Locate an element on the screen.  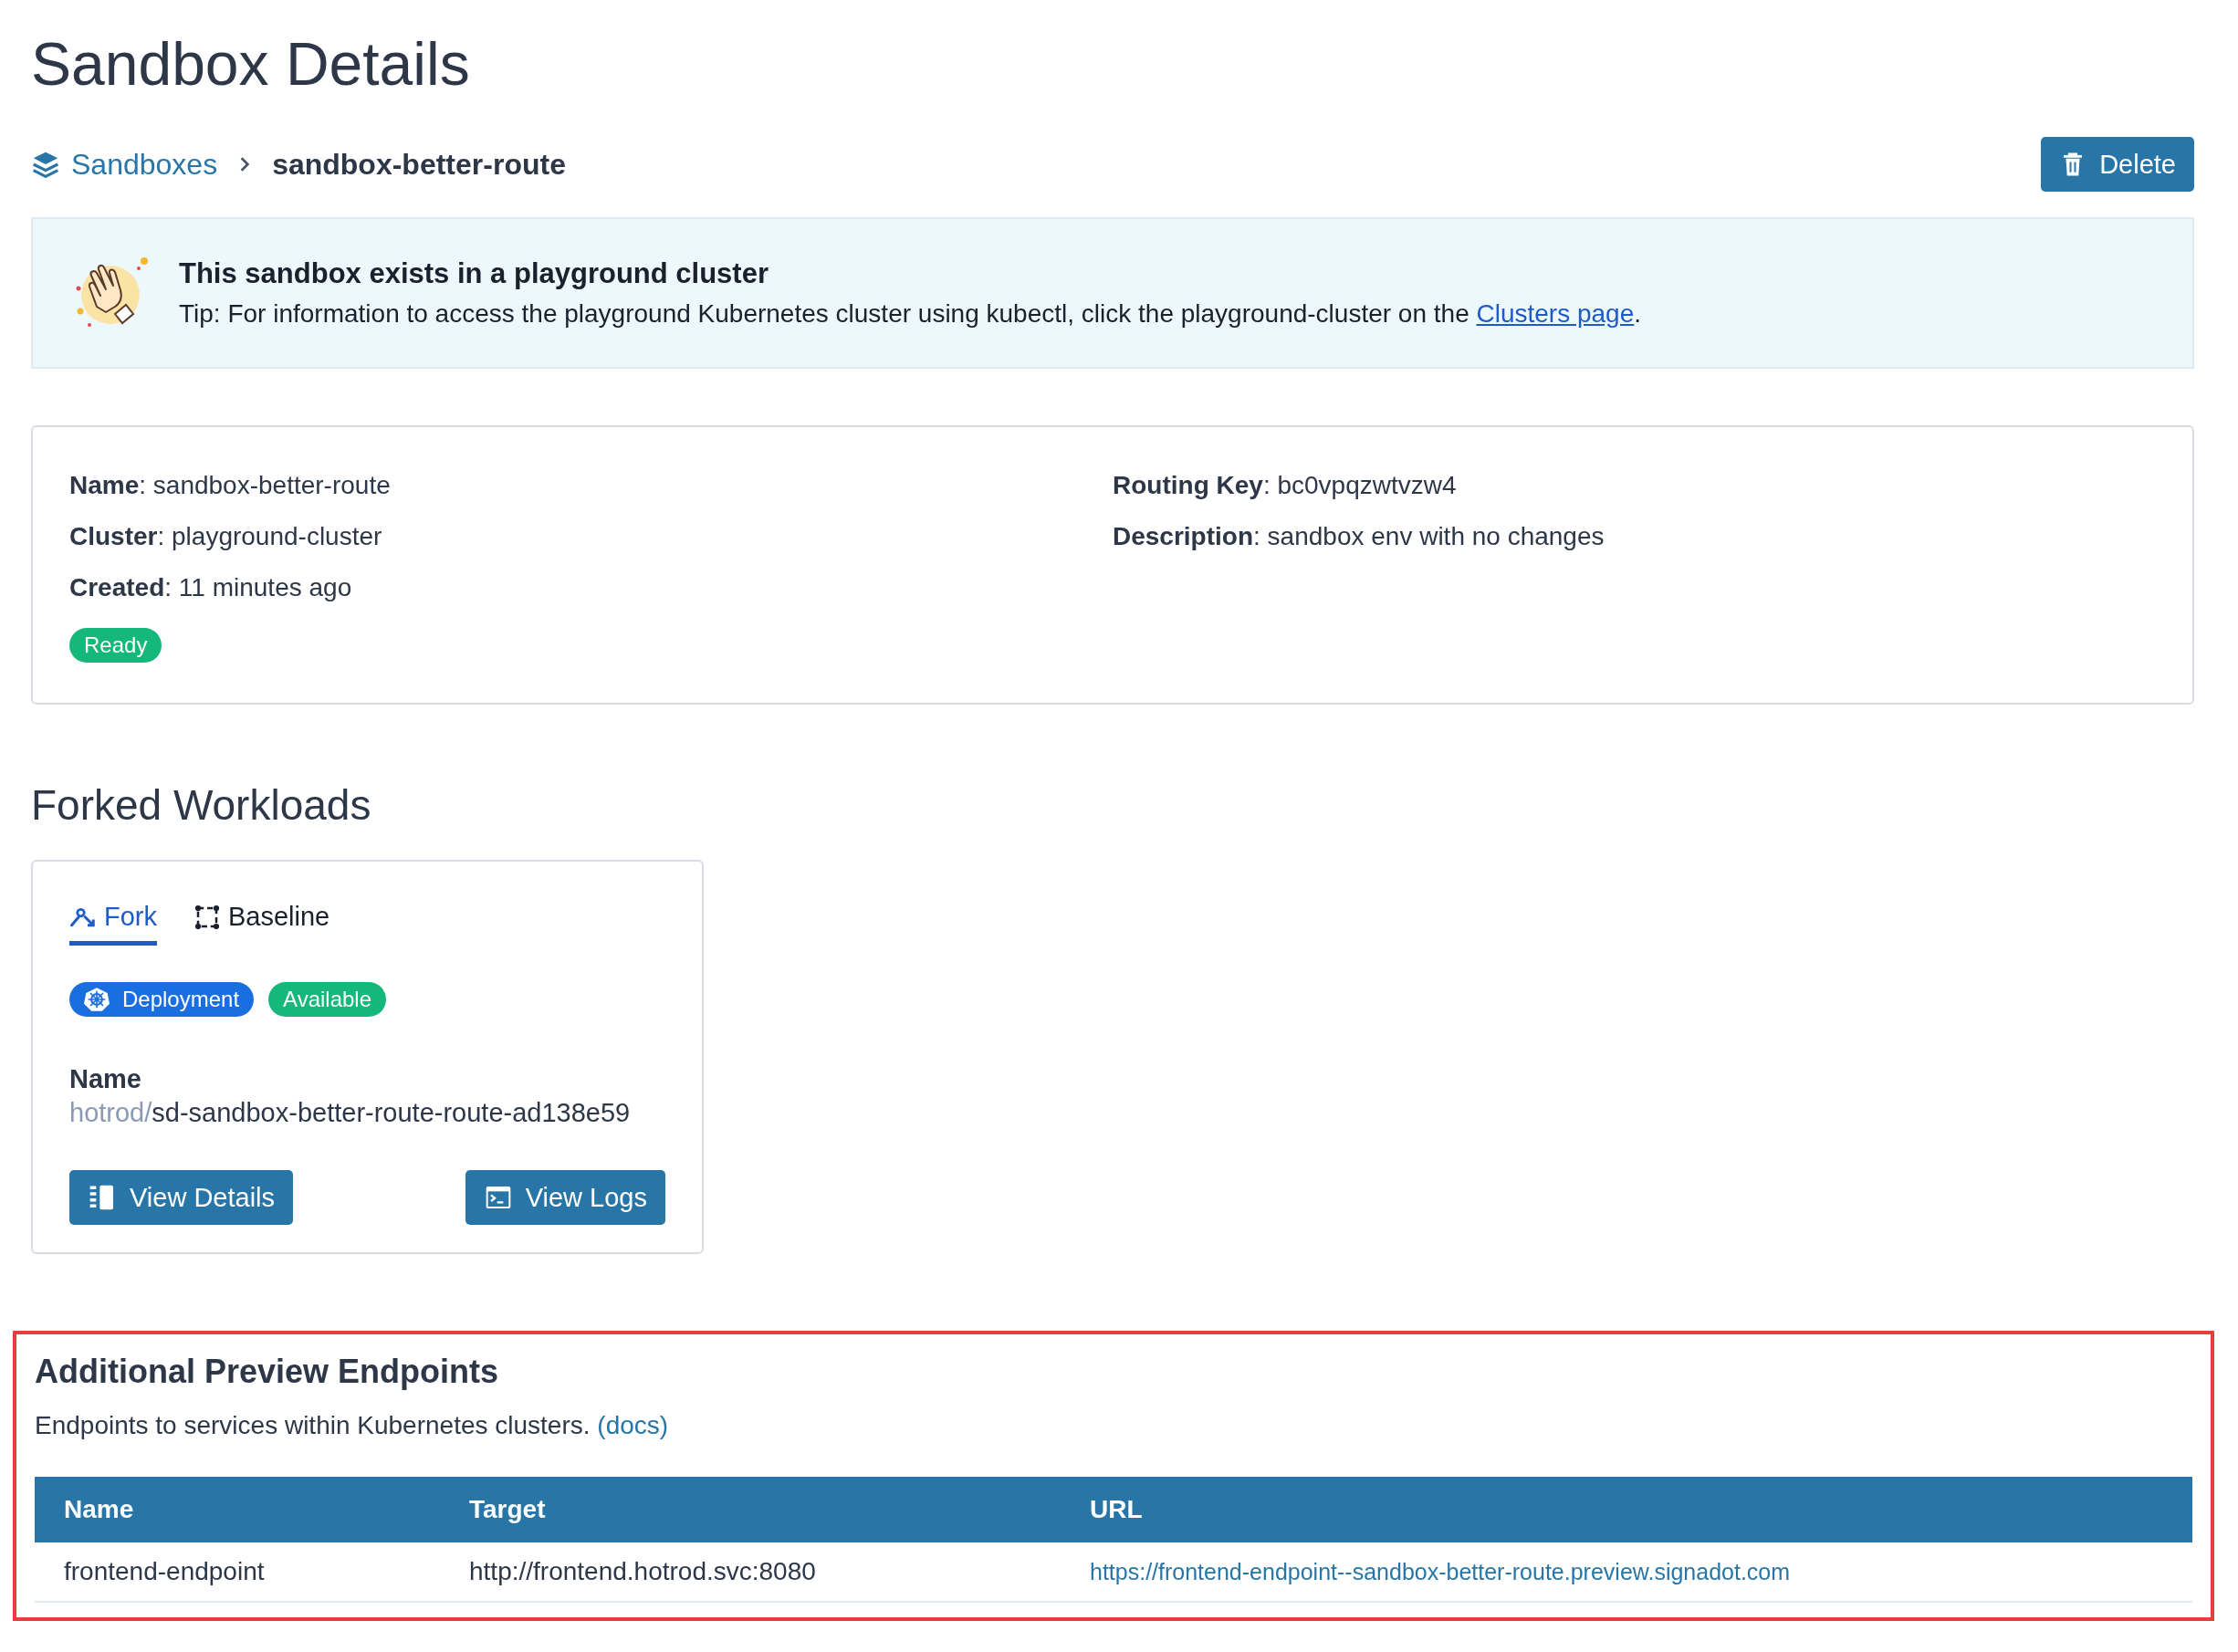
dashed-square-icon is located at coordinates (207, 917).